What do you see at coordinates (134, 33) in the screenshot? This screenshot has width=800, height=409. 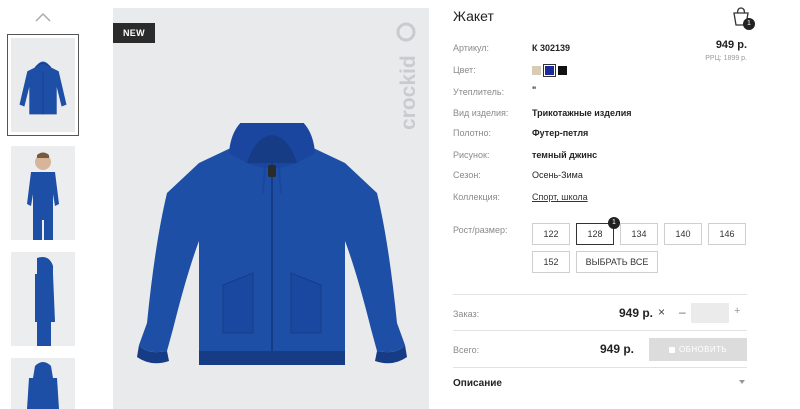 I see `new-badge: NEW` at bounding box center [134, 33].